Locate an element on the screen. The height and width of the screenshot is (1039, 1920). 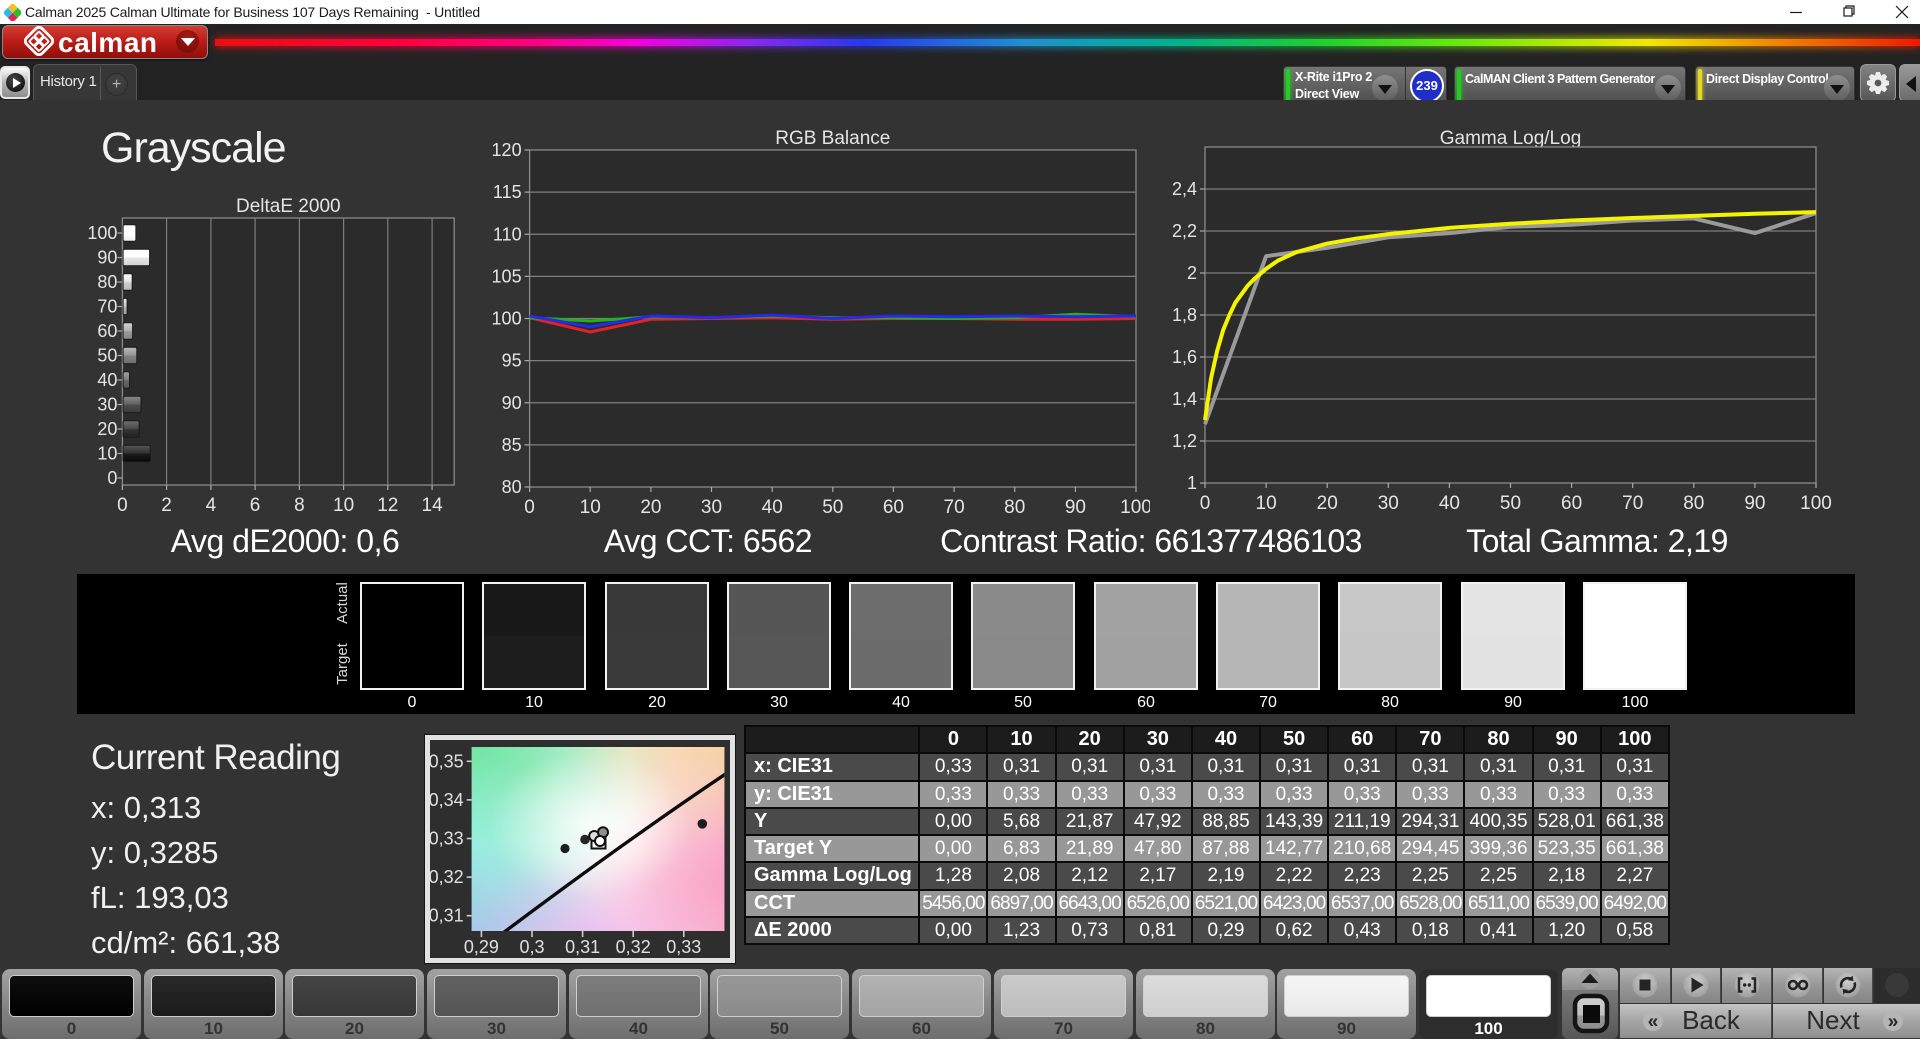
svg-text: 0,3 is located at coordinates (531, 947).